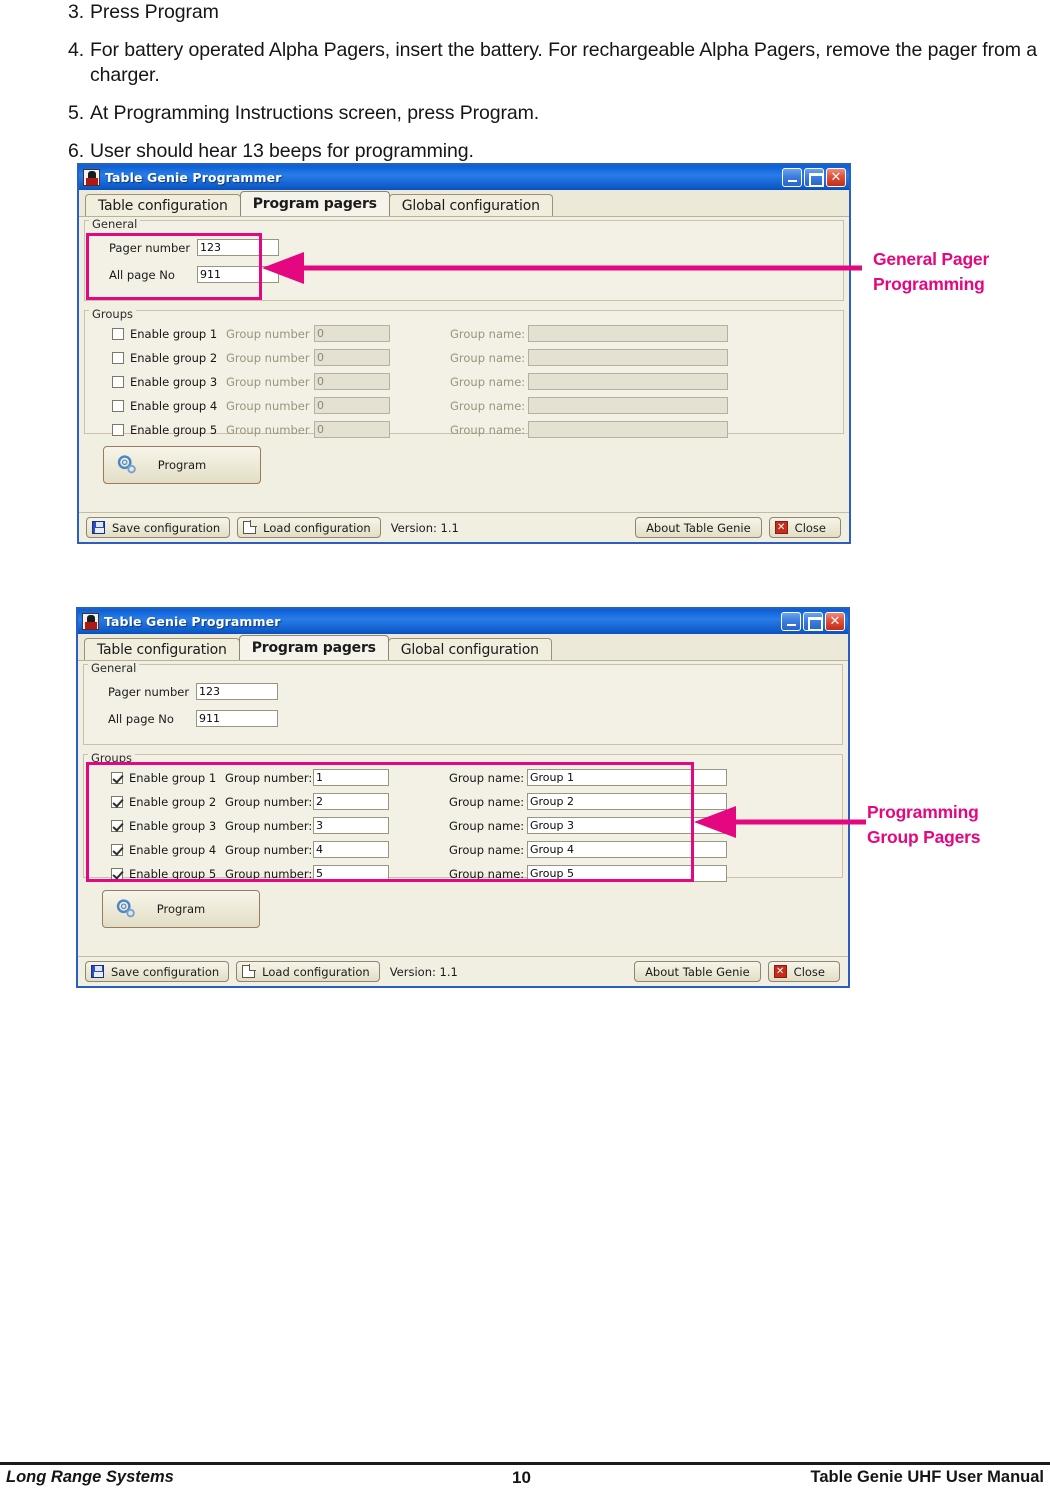  Describe the element at coordinates (627, 801) in the screenshot. I see `group-name-input: Group 2` at that location.